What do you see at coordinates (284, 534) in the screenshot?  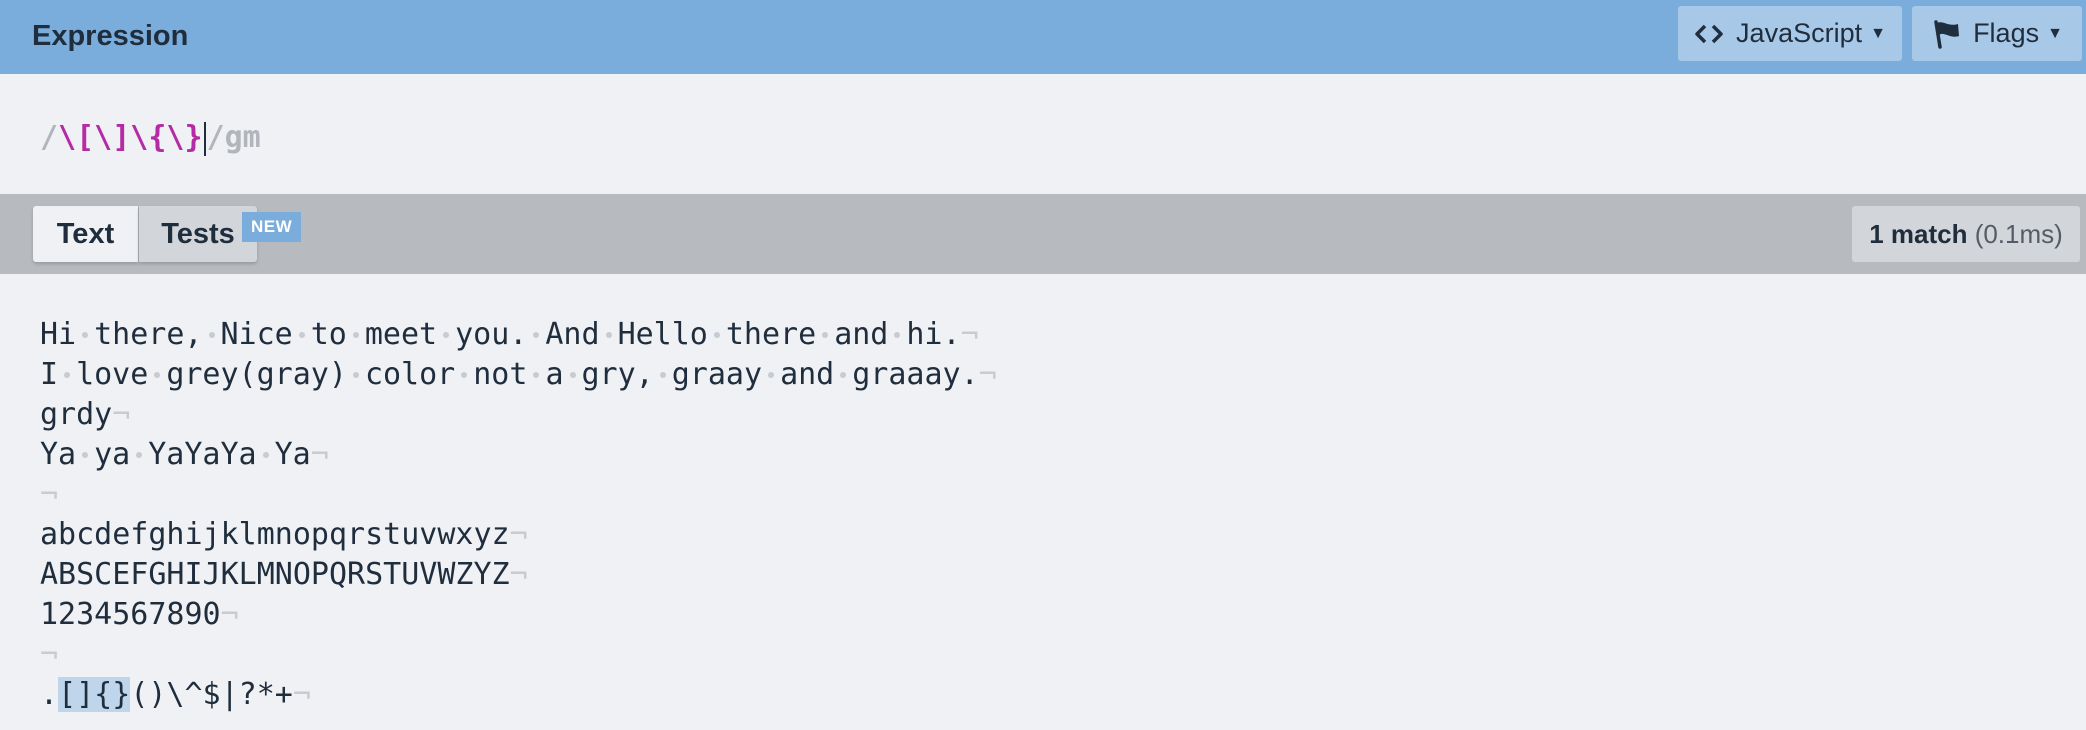 I see `text-line: abcdefghijklmnopqrstuvwxyz¬` at bounding box center [284, 534].